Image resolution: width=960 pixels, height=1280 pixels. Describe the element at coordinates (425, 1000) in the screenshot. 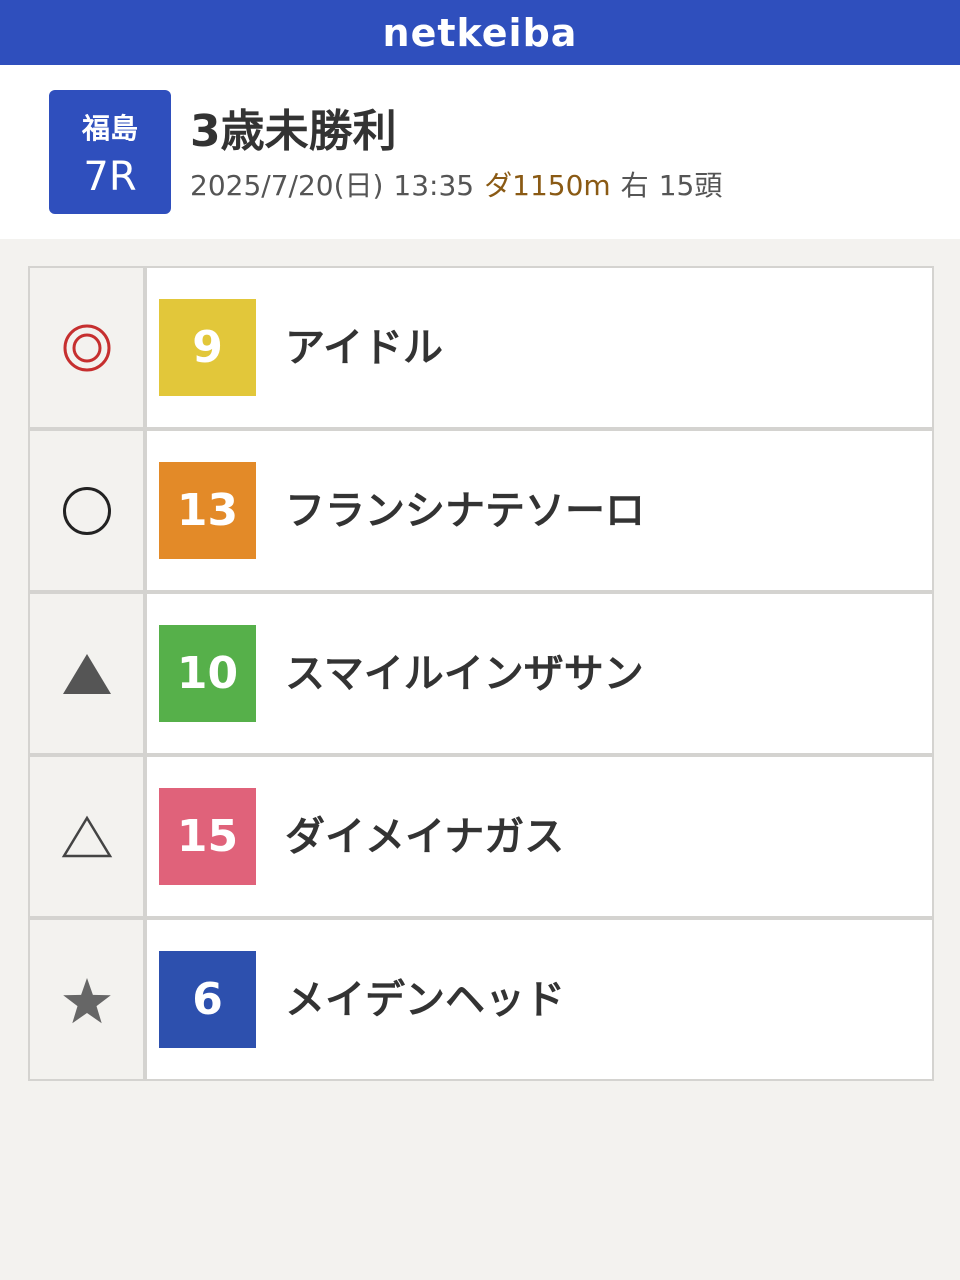

I see `horse-name: メイデンヘッド` at that location.